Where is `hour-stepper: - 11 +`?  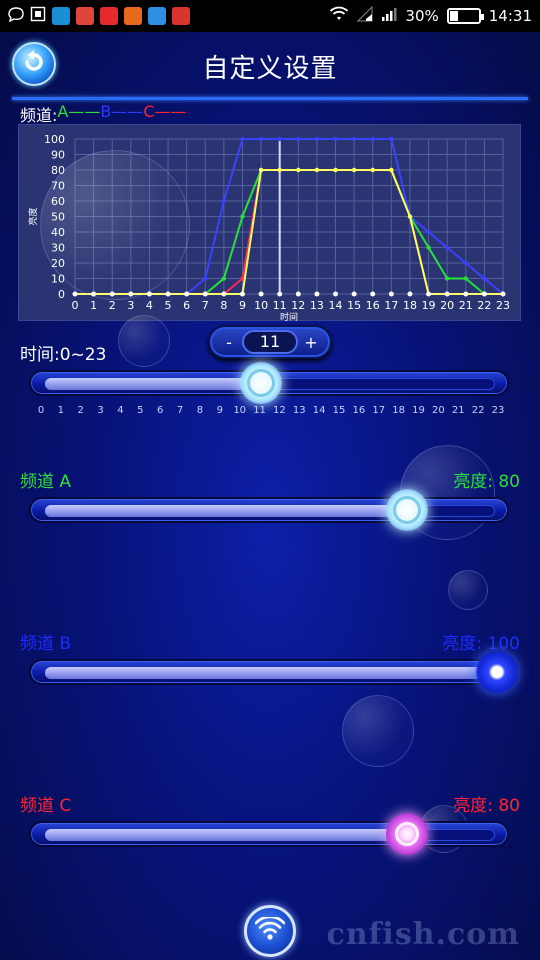
hour-stepper: - 11 + is located at coordinates (270, 342).